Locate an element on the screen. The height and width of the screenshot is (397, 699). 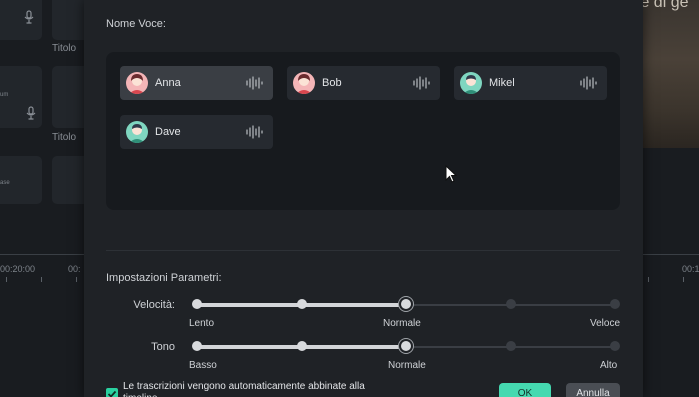
speed-mid-label: Normale is located at coordinates (402, 323).